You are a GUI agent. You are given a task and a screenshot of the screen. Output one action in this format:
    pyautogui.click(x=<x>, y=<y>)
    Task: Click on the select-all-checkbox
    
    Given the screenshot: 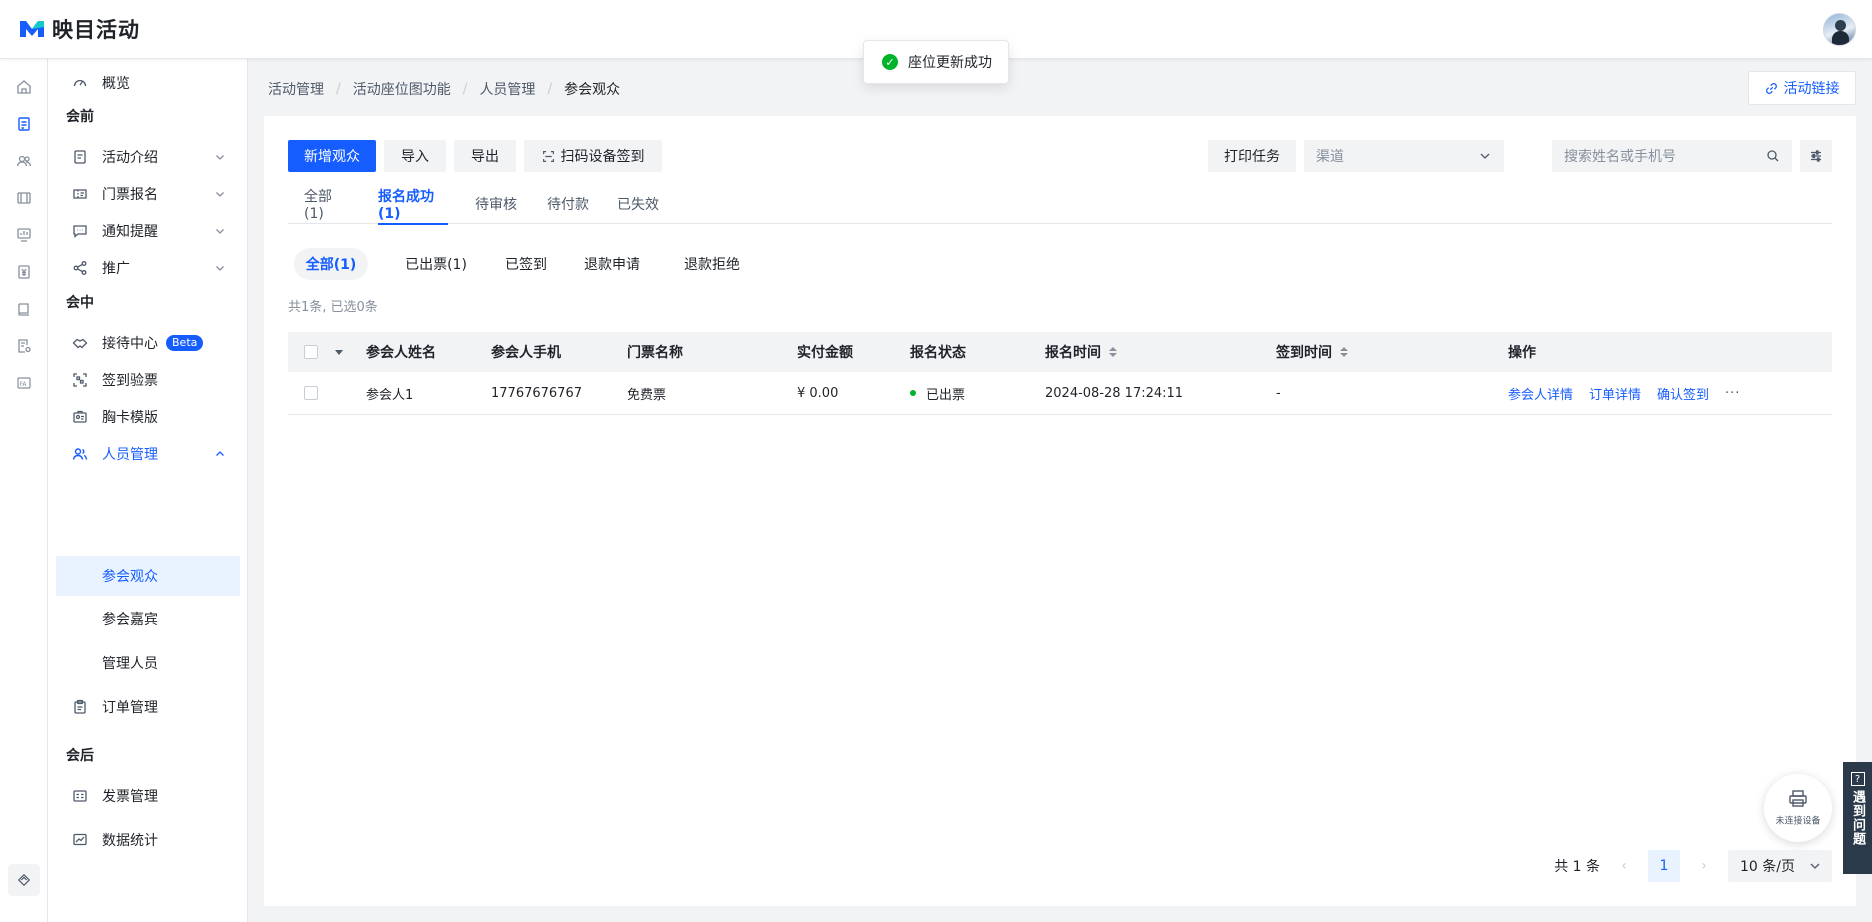 What is the action you would take?
    pyautogui.click(x=311, y=352)
    